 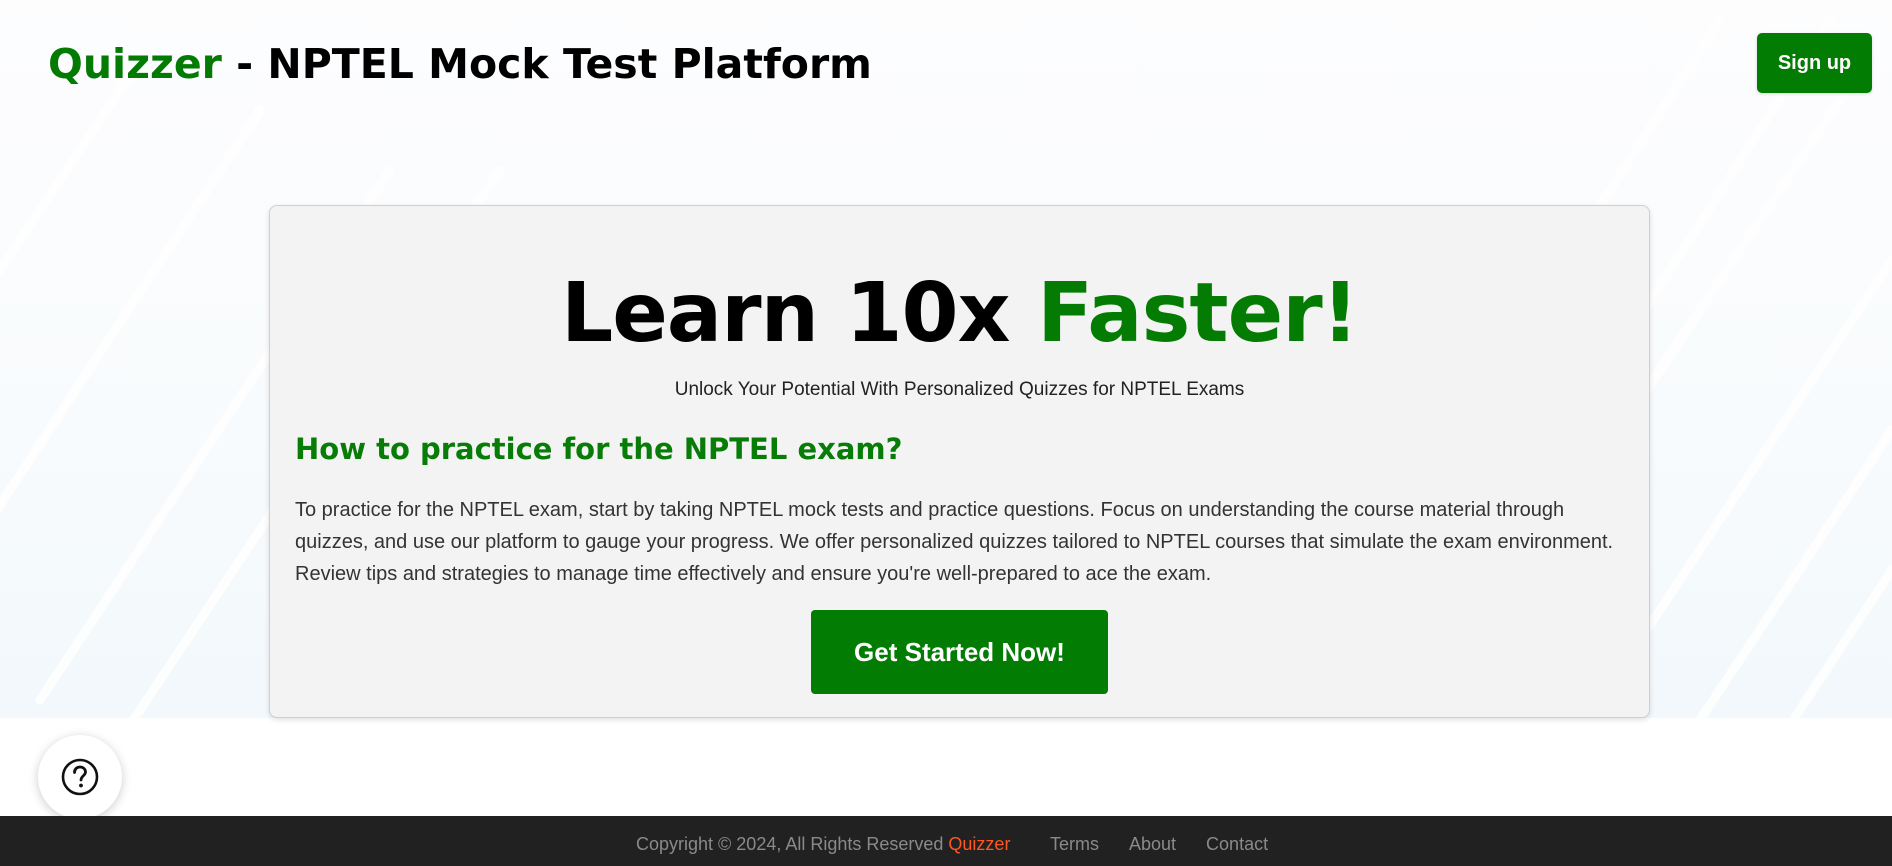 I want to click on footer-link-contact: Contact, so click(x=1237, y=844).